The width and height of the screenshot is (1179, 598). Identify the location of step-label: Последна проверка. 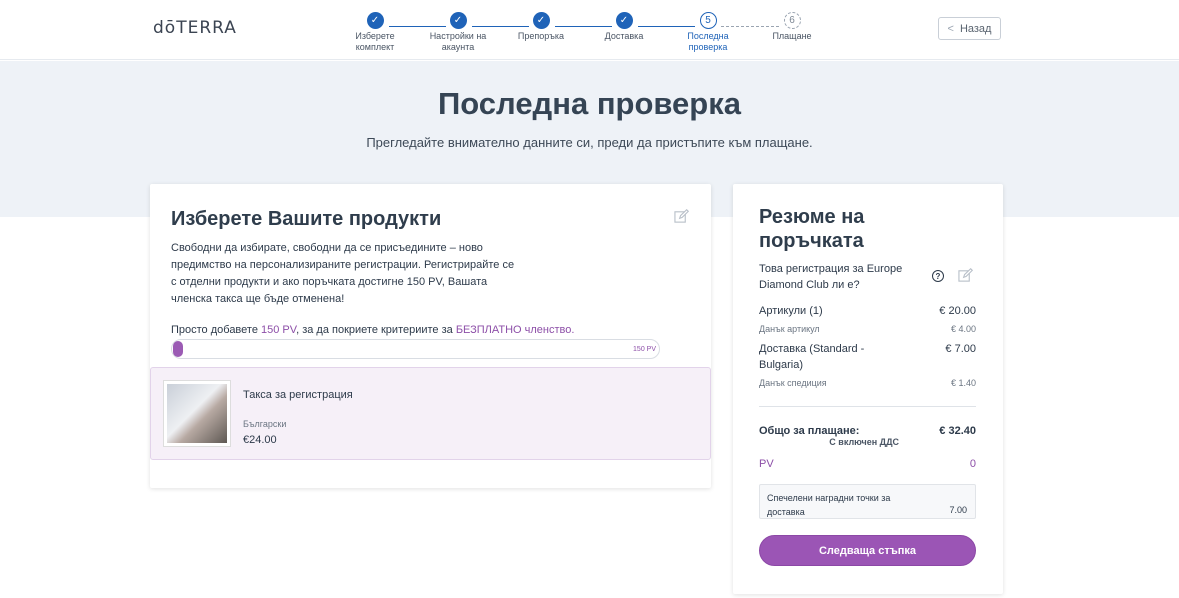
(708, 41).